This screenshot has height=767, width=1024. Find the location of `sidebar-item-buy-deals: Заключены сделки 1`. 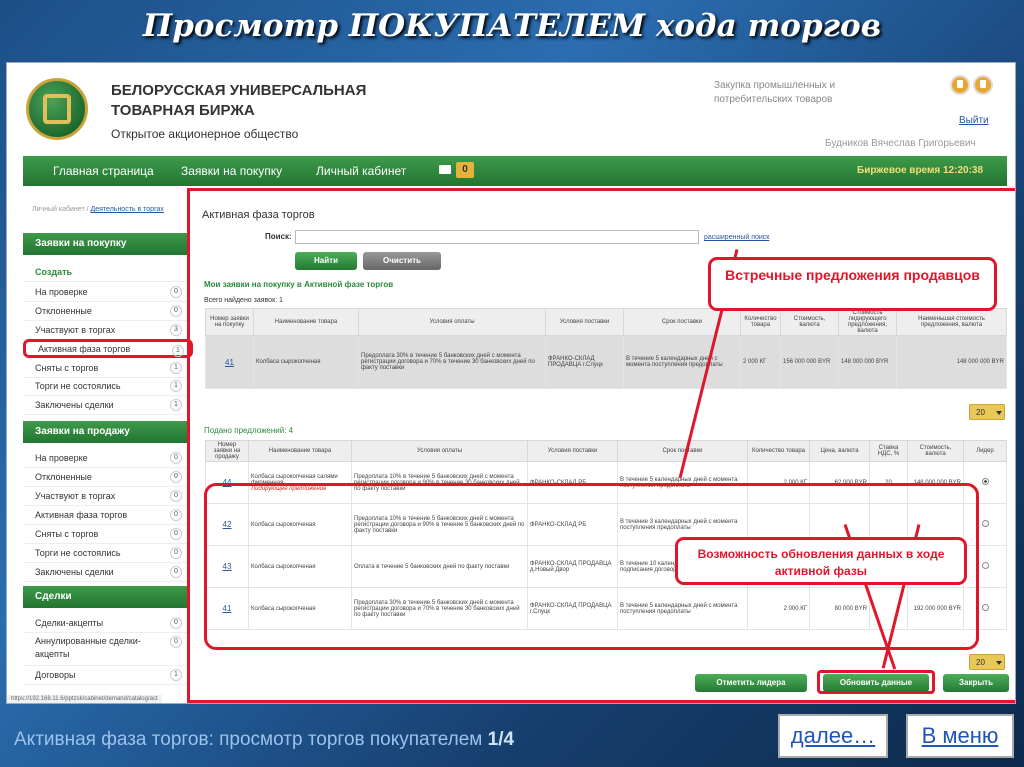

sidebar-item-buy-deals: Заключены сделки 1 is located at coordinates (105, 405).